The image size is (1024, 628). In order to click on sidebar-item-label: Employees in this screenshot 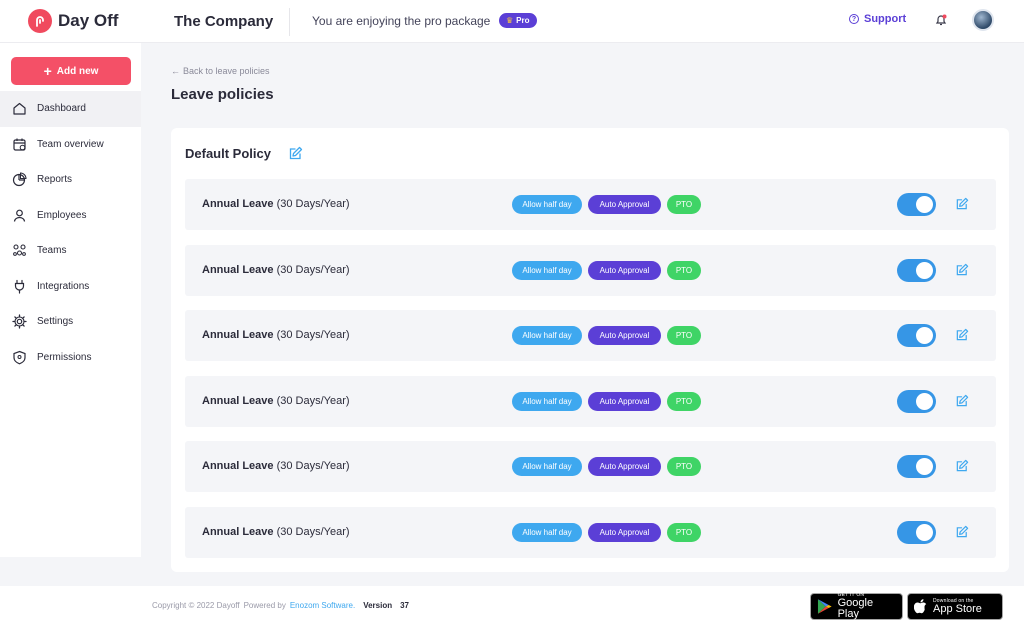, I will do `click(62, 215)`.